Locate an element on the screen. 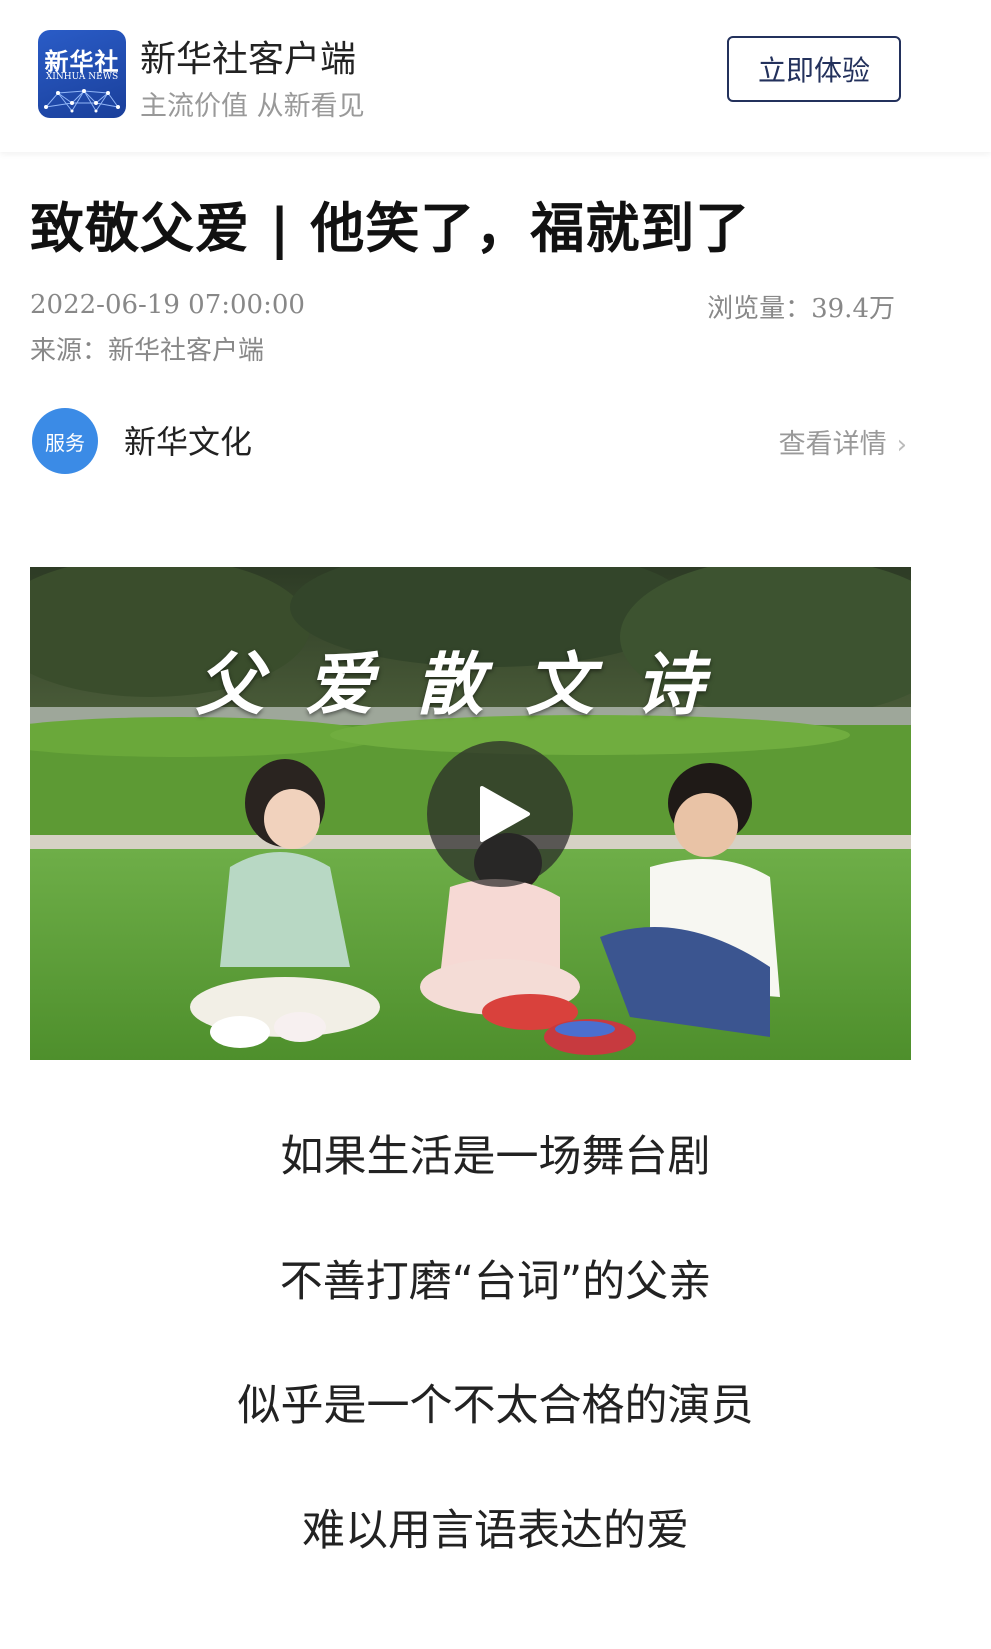  app-name: 新华社客户端 is located at coordinates (248, 59).